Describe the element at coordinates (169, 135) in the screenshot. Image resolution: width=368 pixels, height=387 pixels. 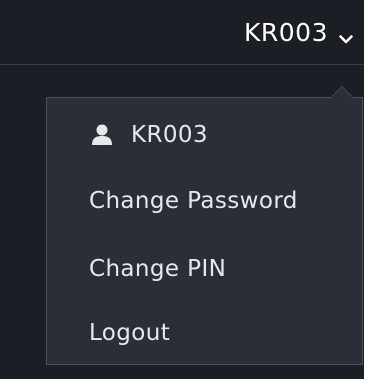
I see `menu-user-label: KR003` at that location.